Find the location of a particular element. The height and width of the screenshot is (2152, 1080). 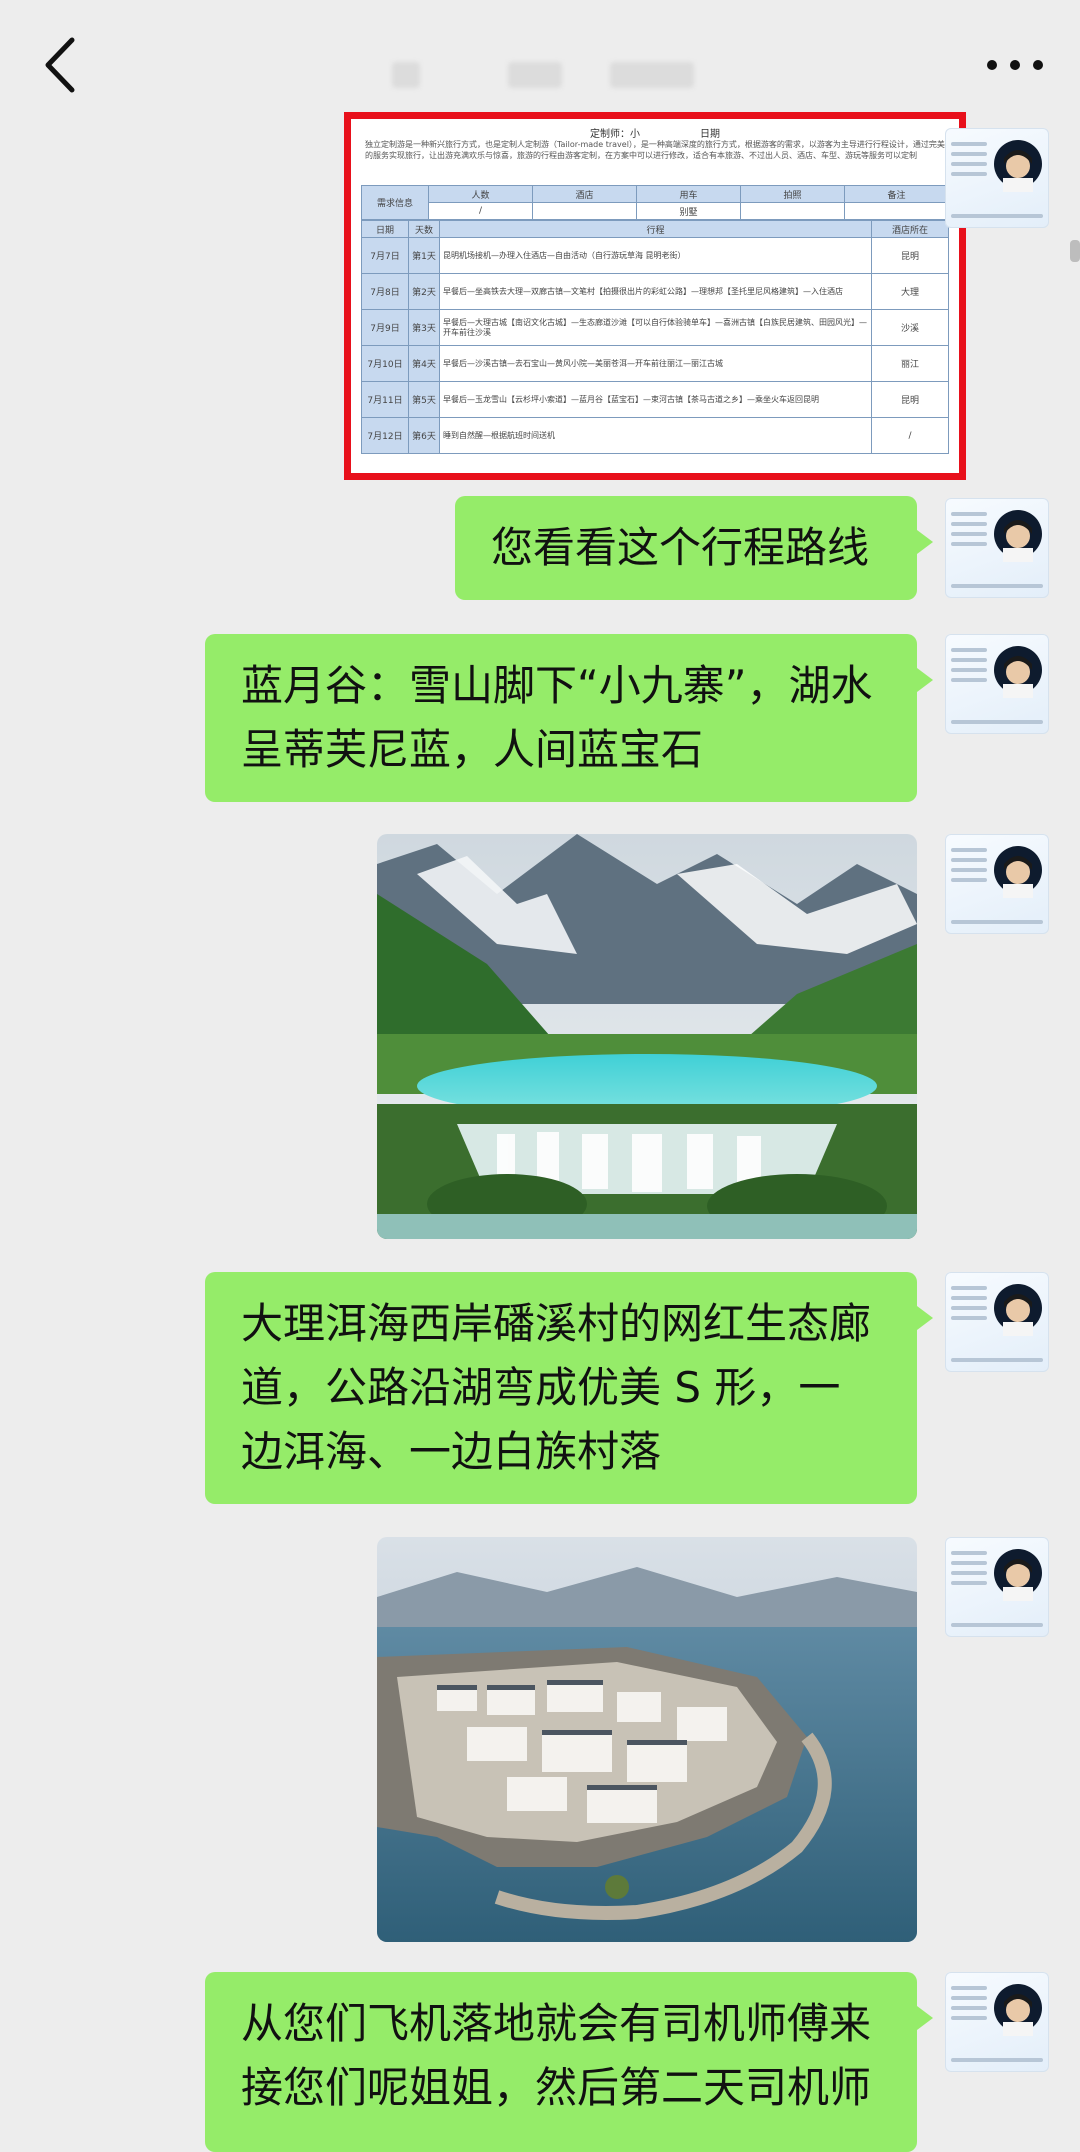

itinerary-sub-cell: / is located at coordinates (480, 211).